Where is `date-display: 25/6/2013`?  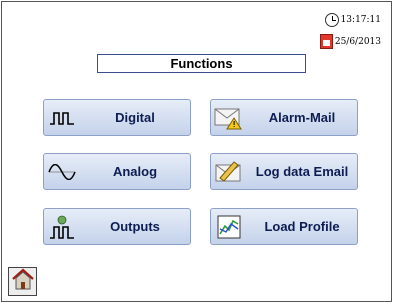 date-display: 25/6/2013 is located at coordinates (350, 41).